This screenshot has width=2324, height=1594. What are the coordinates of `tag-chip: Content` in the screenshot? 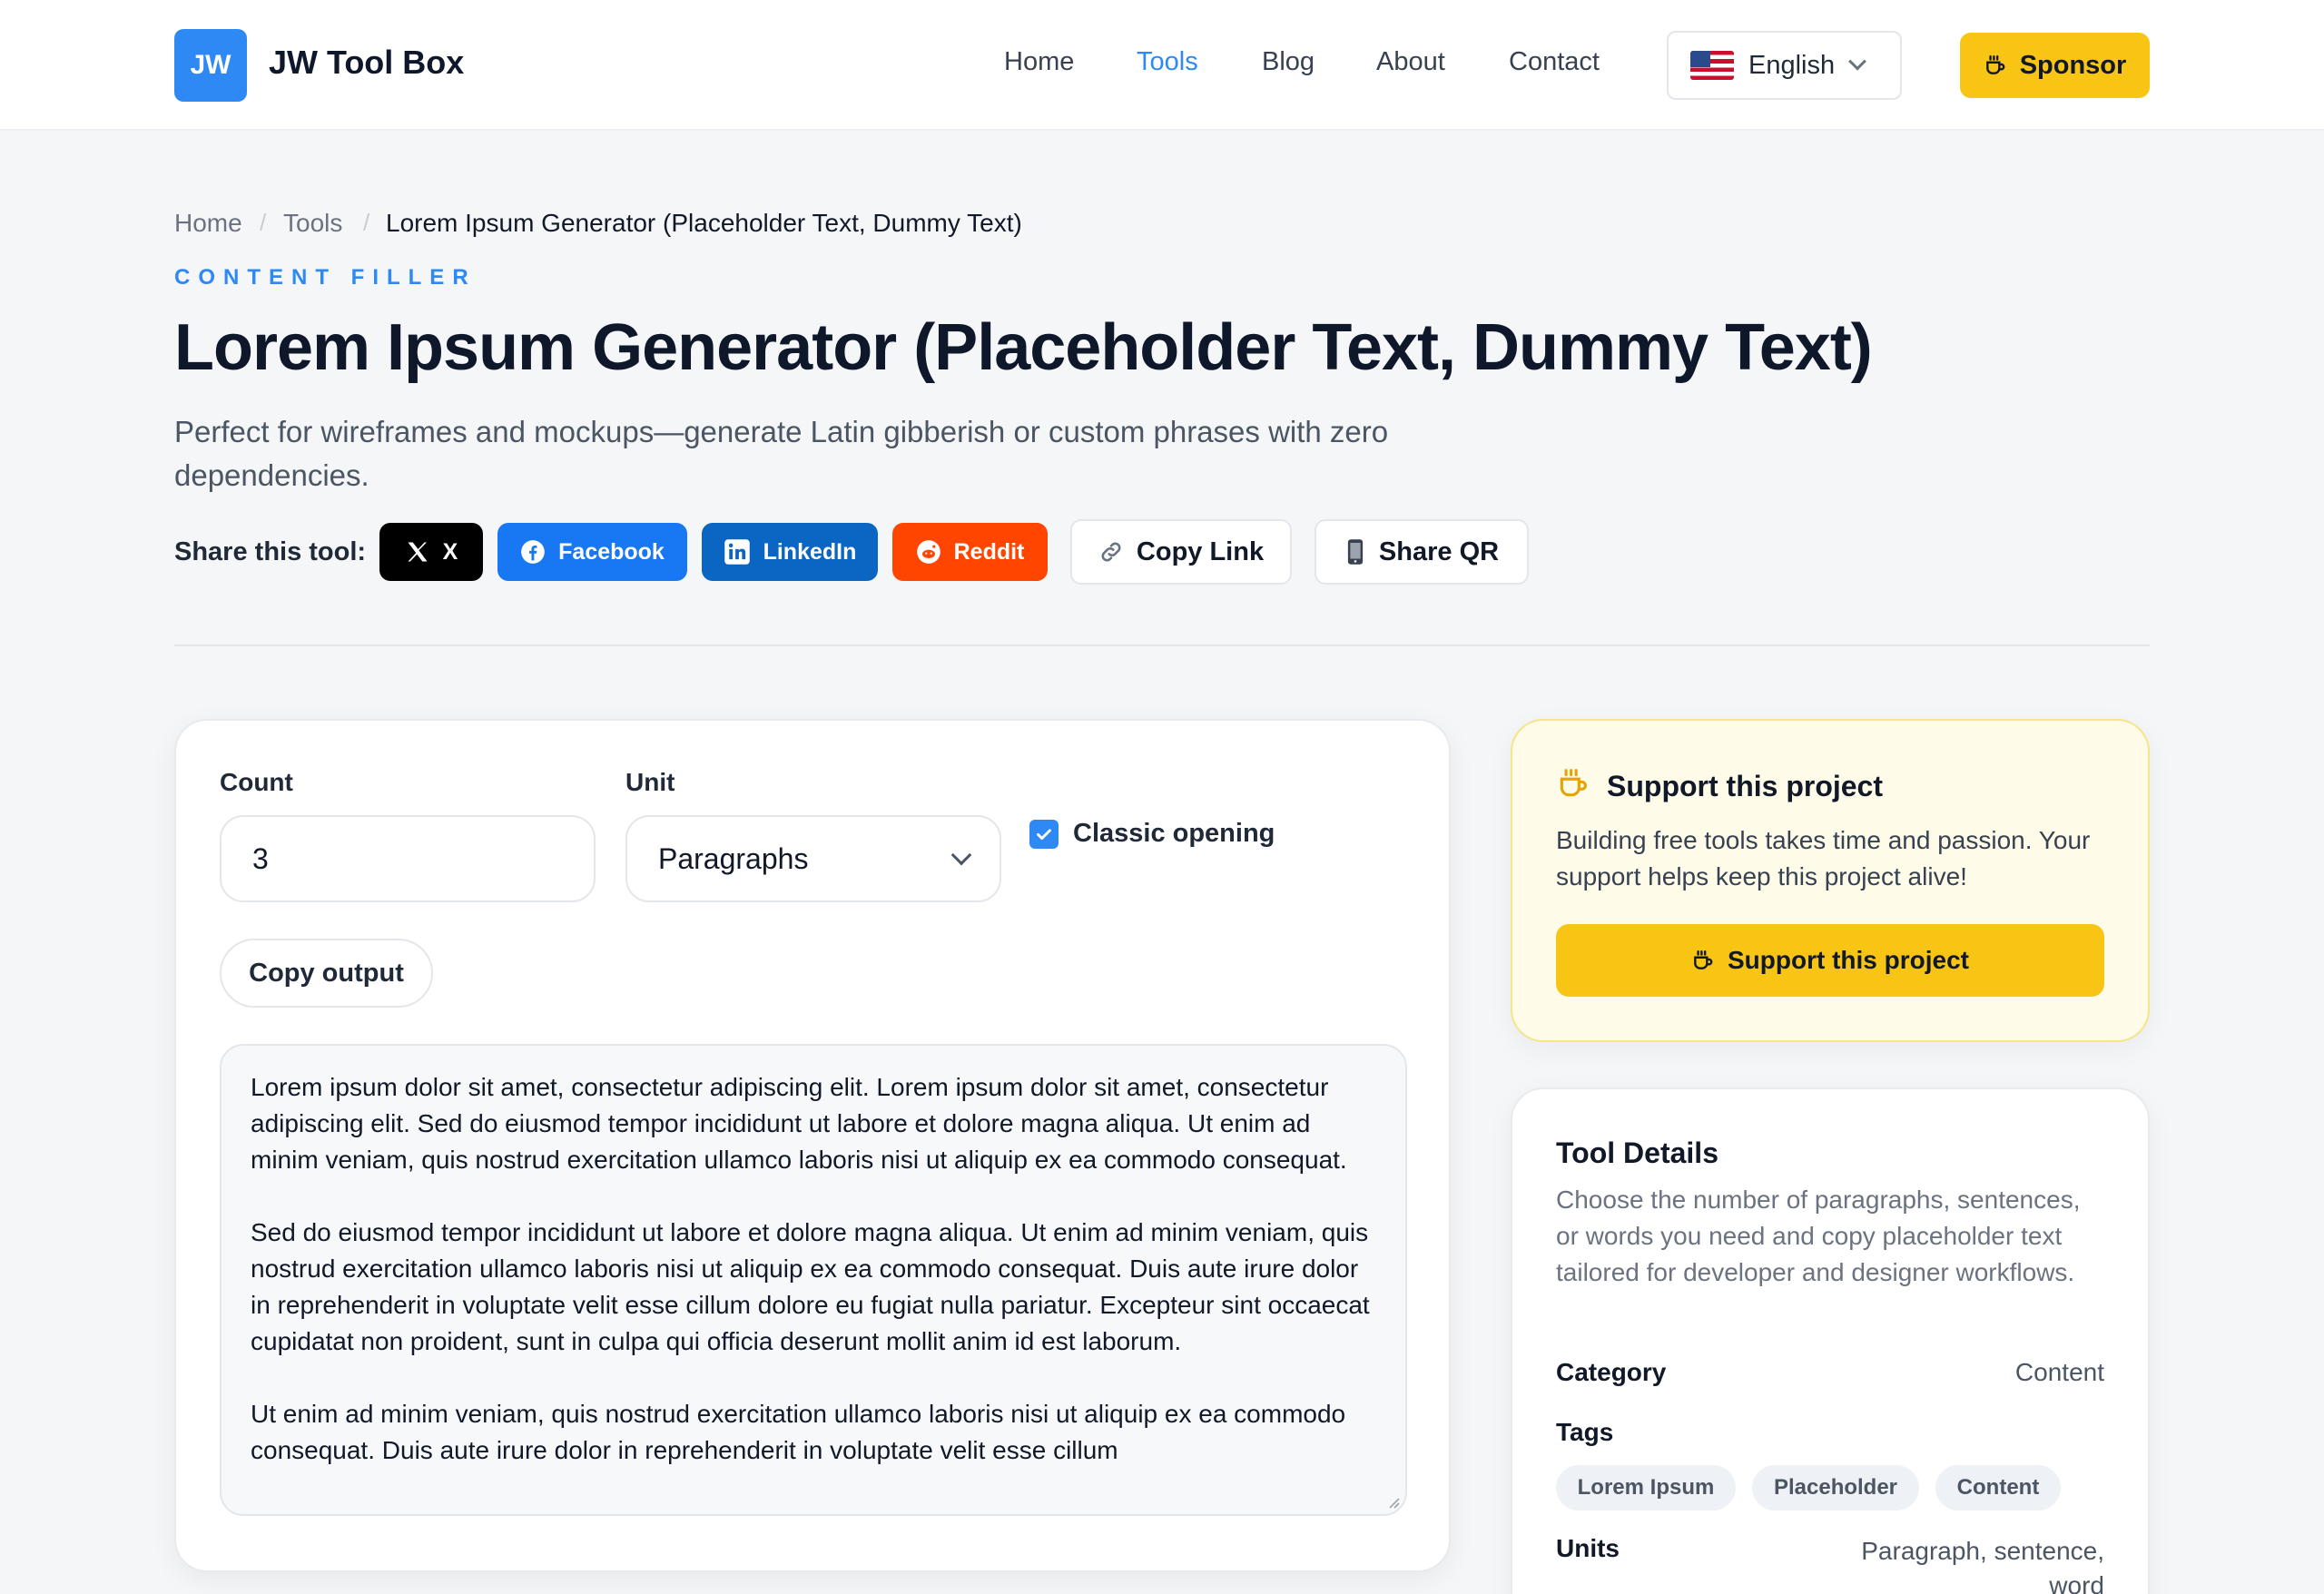 It's located at (1998, 1488).